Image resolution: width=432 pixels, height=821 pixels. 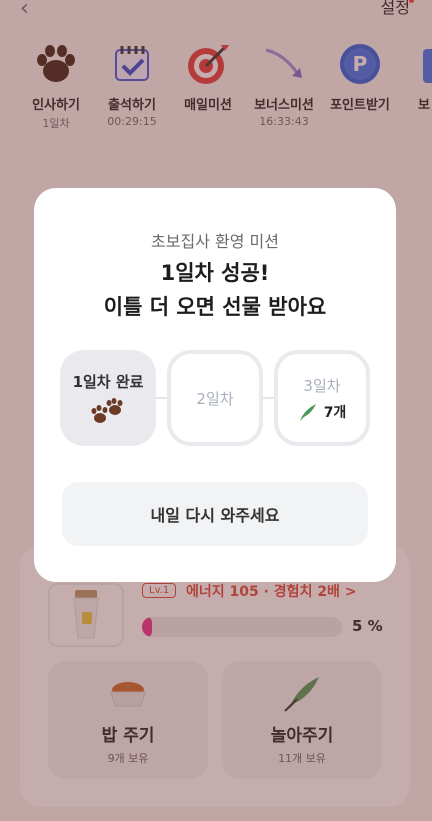 What do you see at coordinates (322, 398) in the screenshot?
I see `day-3-tile: 3일차 7개` at bounding box center [322, 398].